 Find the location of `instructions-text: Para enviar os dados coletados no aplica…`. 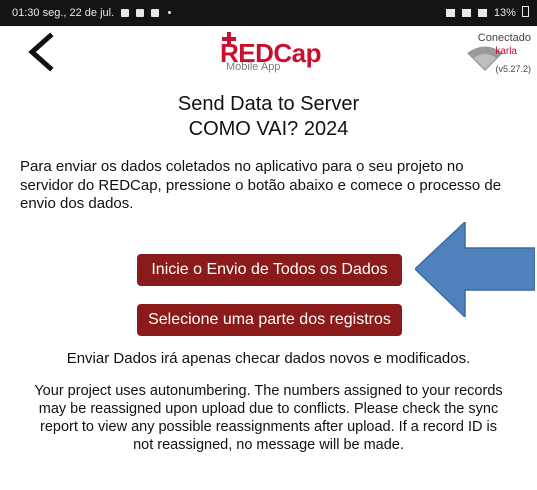

instructions-text: Para enviar os dados coletados no aplica… is located at coordinates (261, 185).